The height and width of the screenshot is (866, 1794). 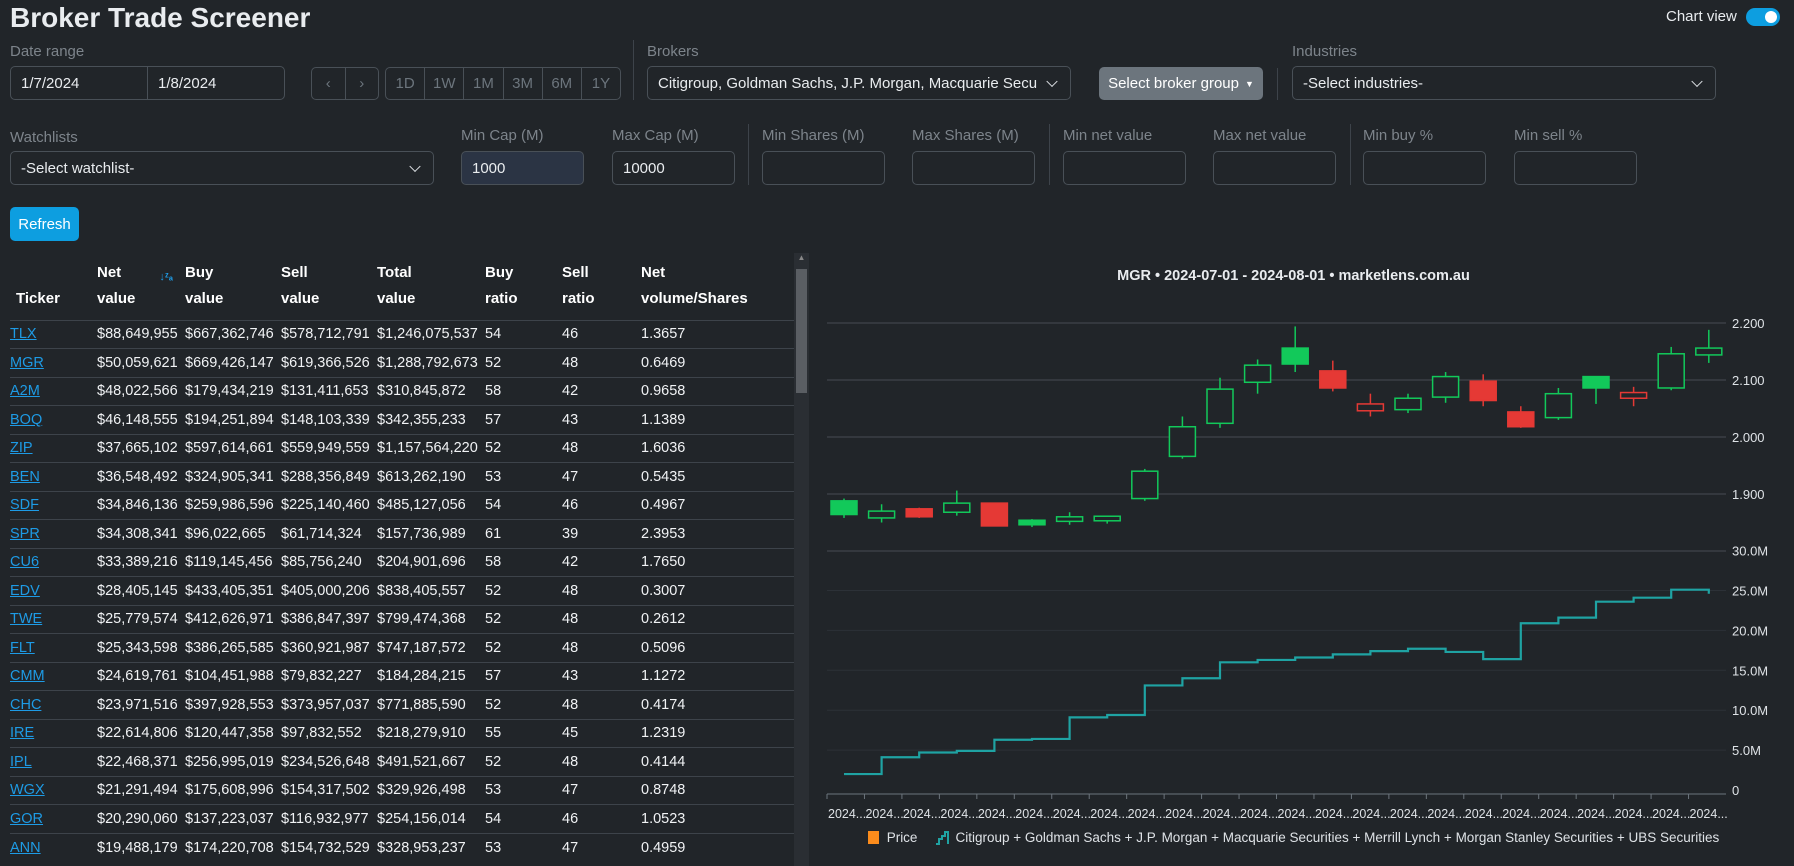 I want to click on volume-tick-label: 25.0M, so click(x=1750, y=591).